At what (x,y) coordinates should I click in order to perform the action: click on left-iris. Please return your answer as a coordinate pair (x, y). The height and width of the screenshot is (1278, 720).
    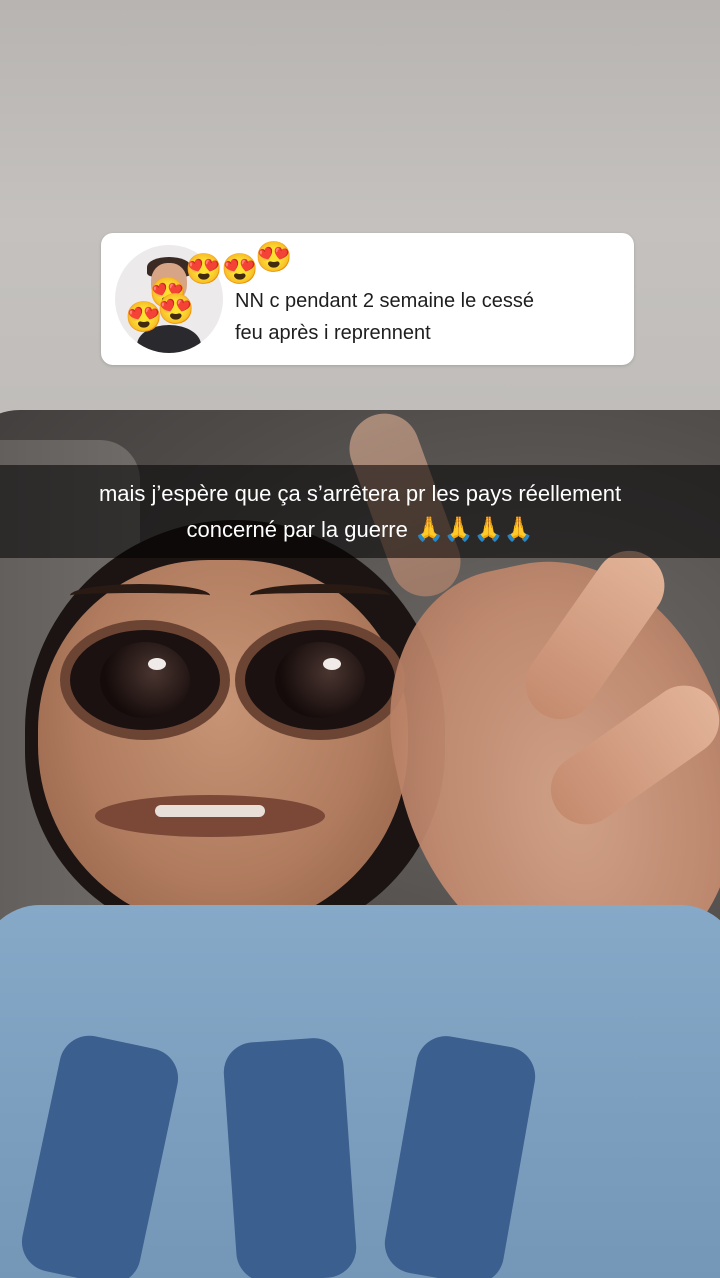
    Looking at the image, I should click on (145, 680).